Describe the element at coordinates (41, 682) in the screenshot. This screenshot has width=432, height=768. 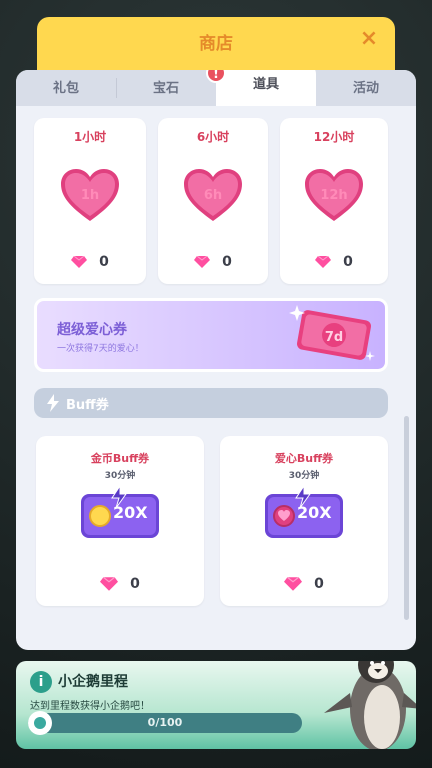
I see `info-icon: i` at that location.